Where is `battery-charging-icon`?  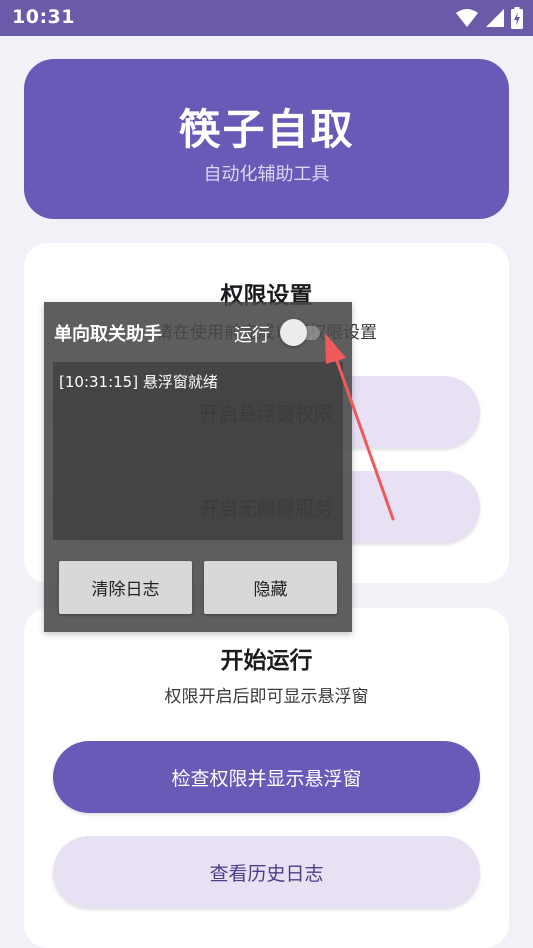
battery-charging-icon is located at coordinates (517, 18).